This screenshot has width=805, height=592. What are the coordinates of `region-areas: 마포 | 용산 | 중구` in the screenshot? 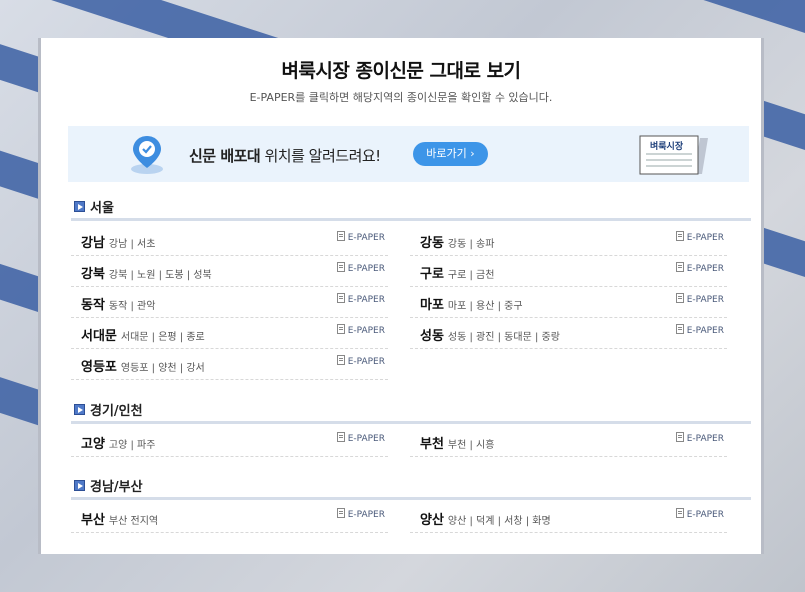 It's located at (485, 306).